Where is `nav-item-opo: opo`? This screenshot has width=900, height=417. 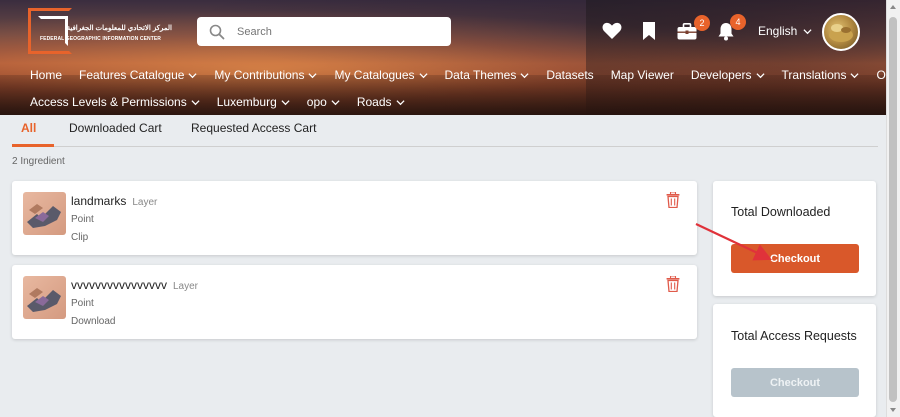 nav-item-opo: opo is located at coordinates (323, 102).